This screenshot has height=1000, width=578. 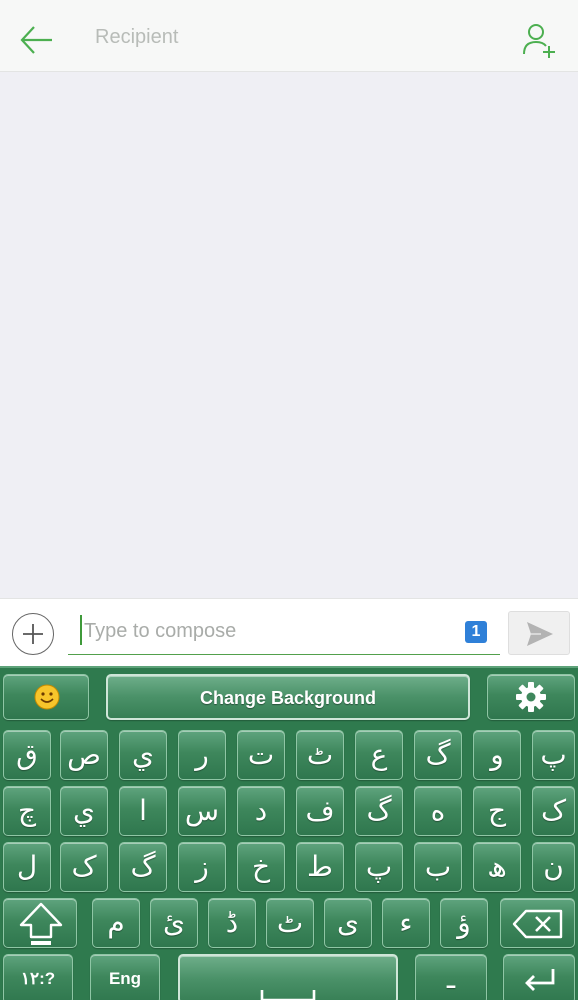 What do you see at coordinates (202, 867) in the screenshot?
I see `key-ze: ز` at bounding box center [202, 867].